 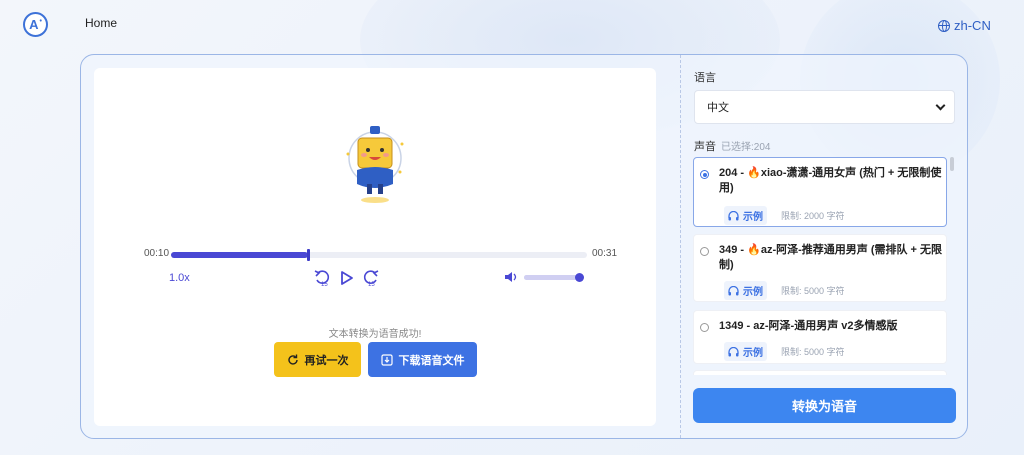 I want to click on download-button: 下载语音文件, so click(x=422, y=359).